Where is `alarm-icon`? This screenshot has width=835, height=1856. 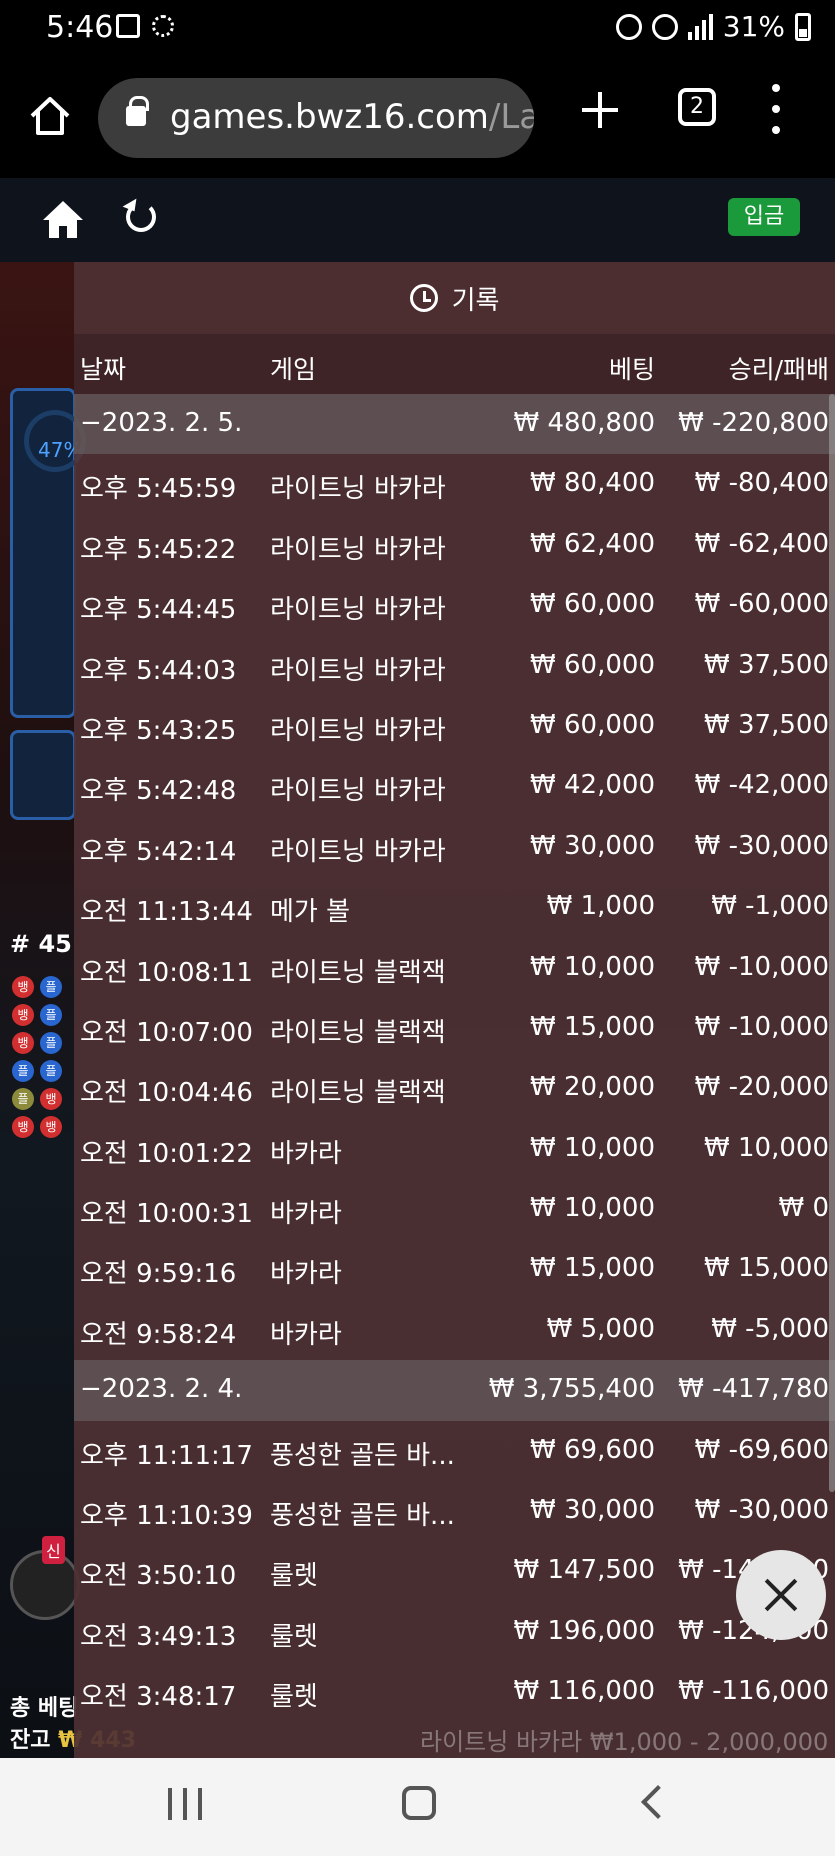
alarm-icon is located at coordinates (628, 26).